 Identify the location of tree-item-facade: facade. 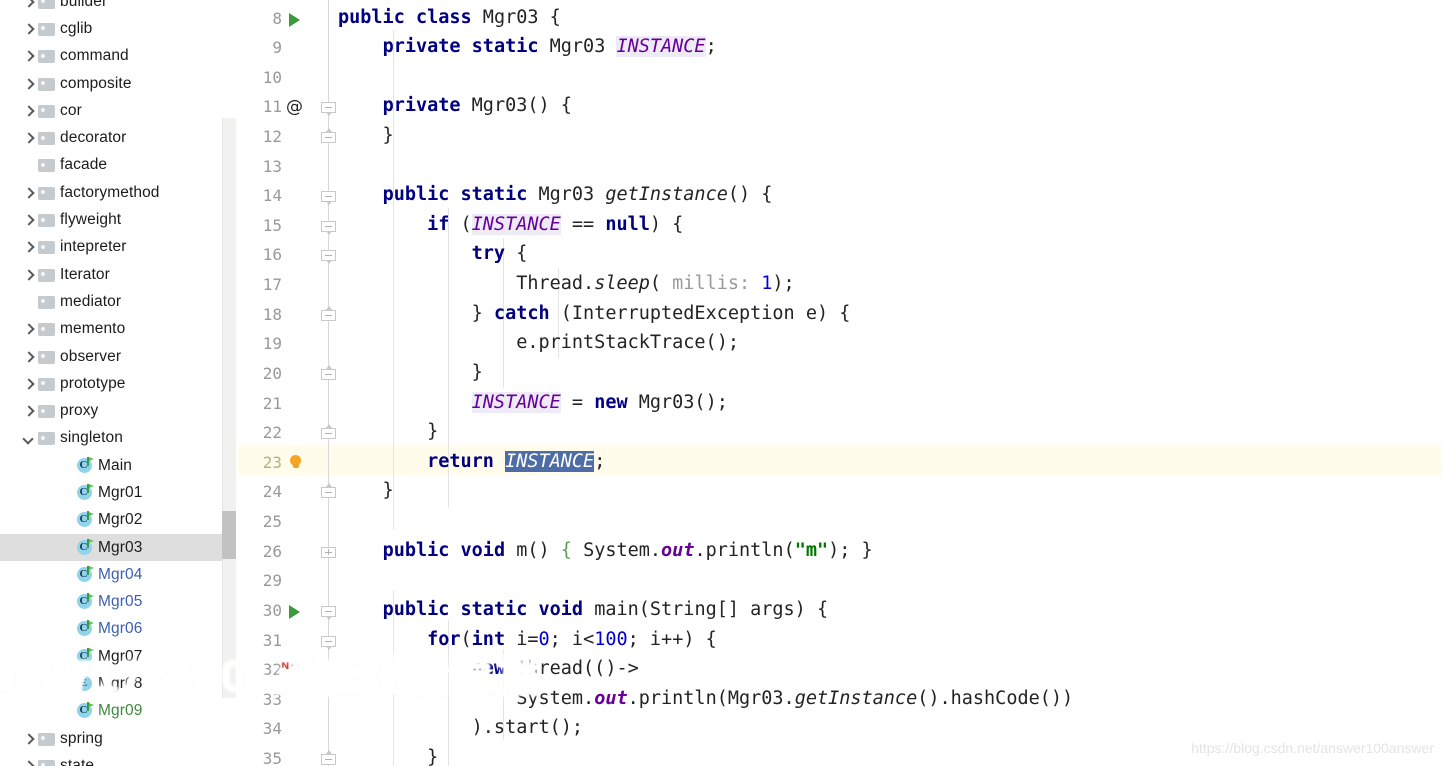
(119, 165).